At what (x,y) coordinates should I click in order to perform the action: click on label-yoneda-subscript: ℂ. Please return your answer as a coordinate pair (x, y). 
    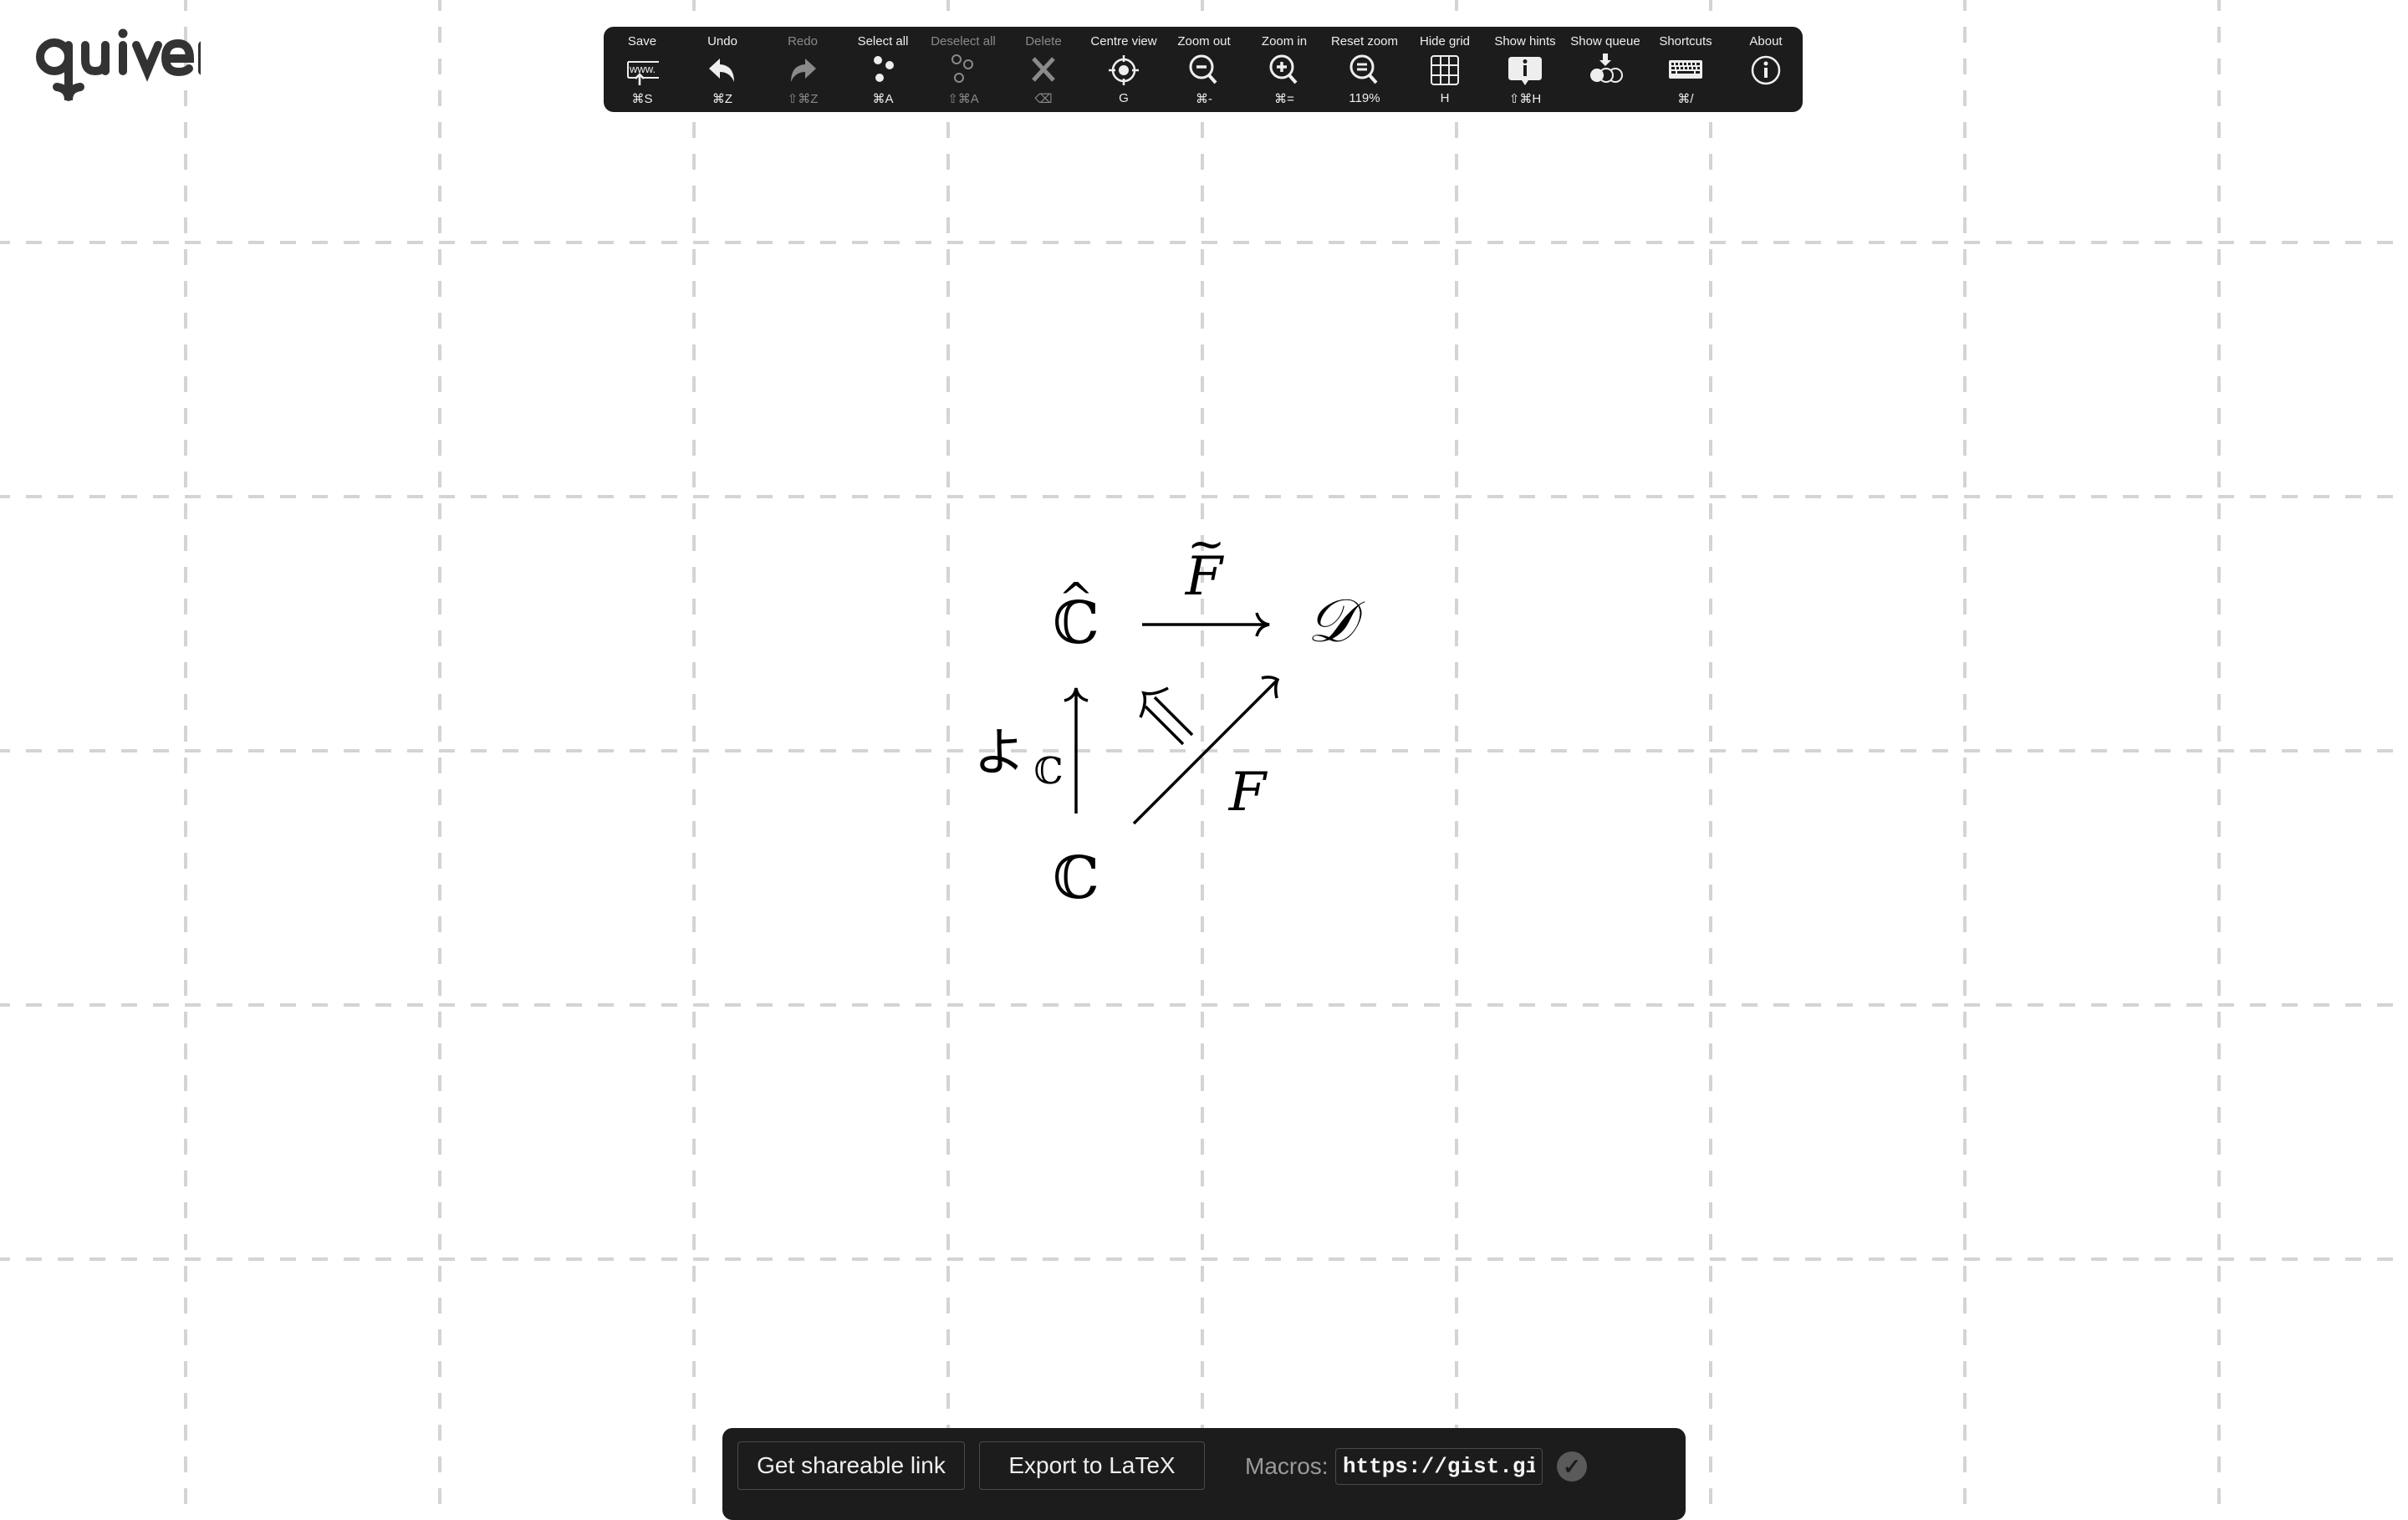
    Looking at the image, I should click on (1048, 771).